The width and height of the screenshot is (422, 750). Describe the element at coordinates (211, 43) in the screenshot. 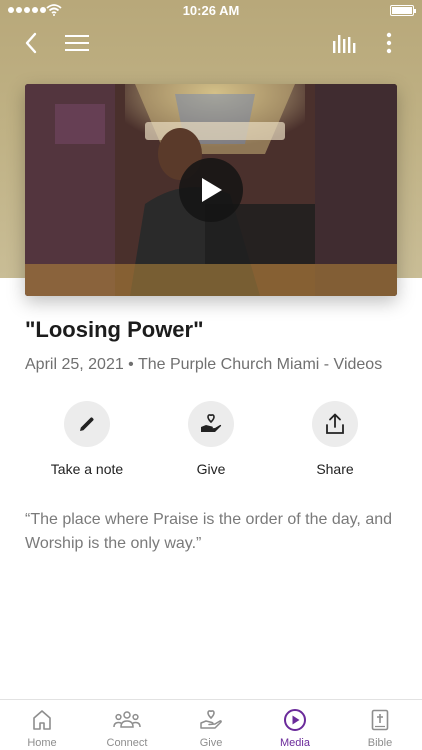

I see `top-navigation` at that location.